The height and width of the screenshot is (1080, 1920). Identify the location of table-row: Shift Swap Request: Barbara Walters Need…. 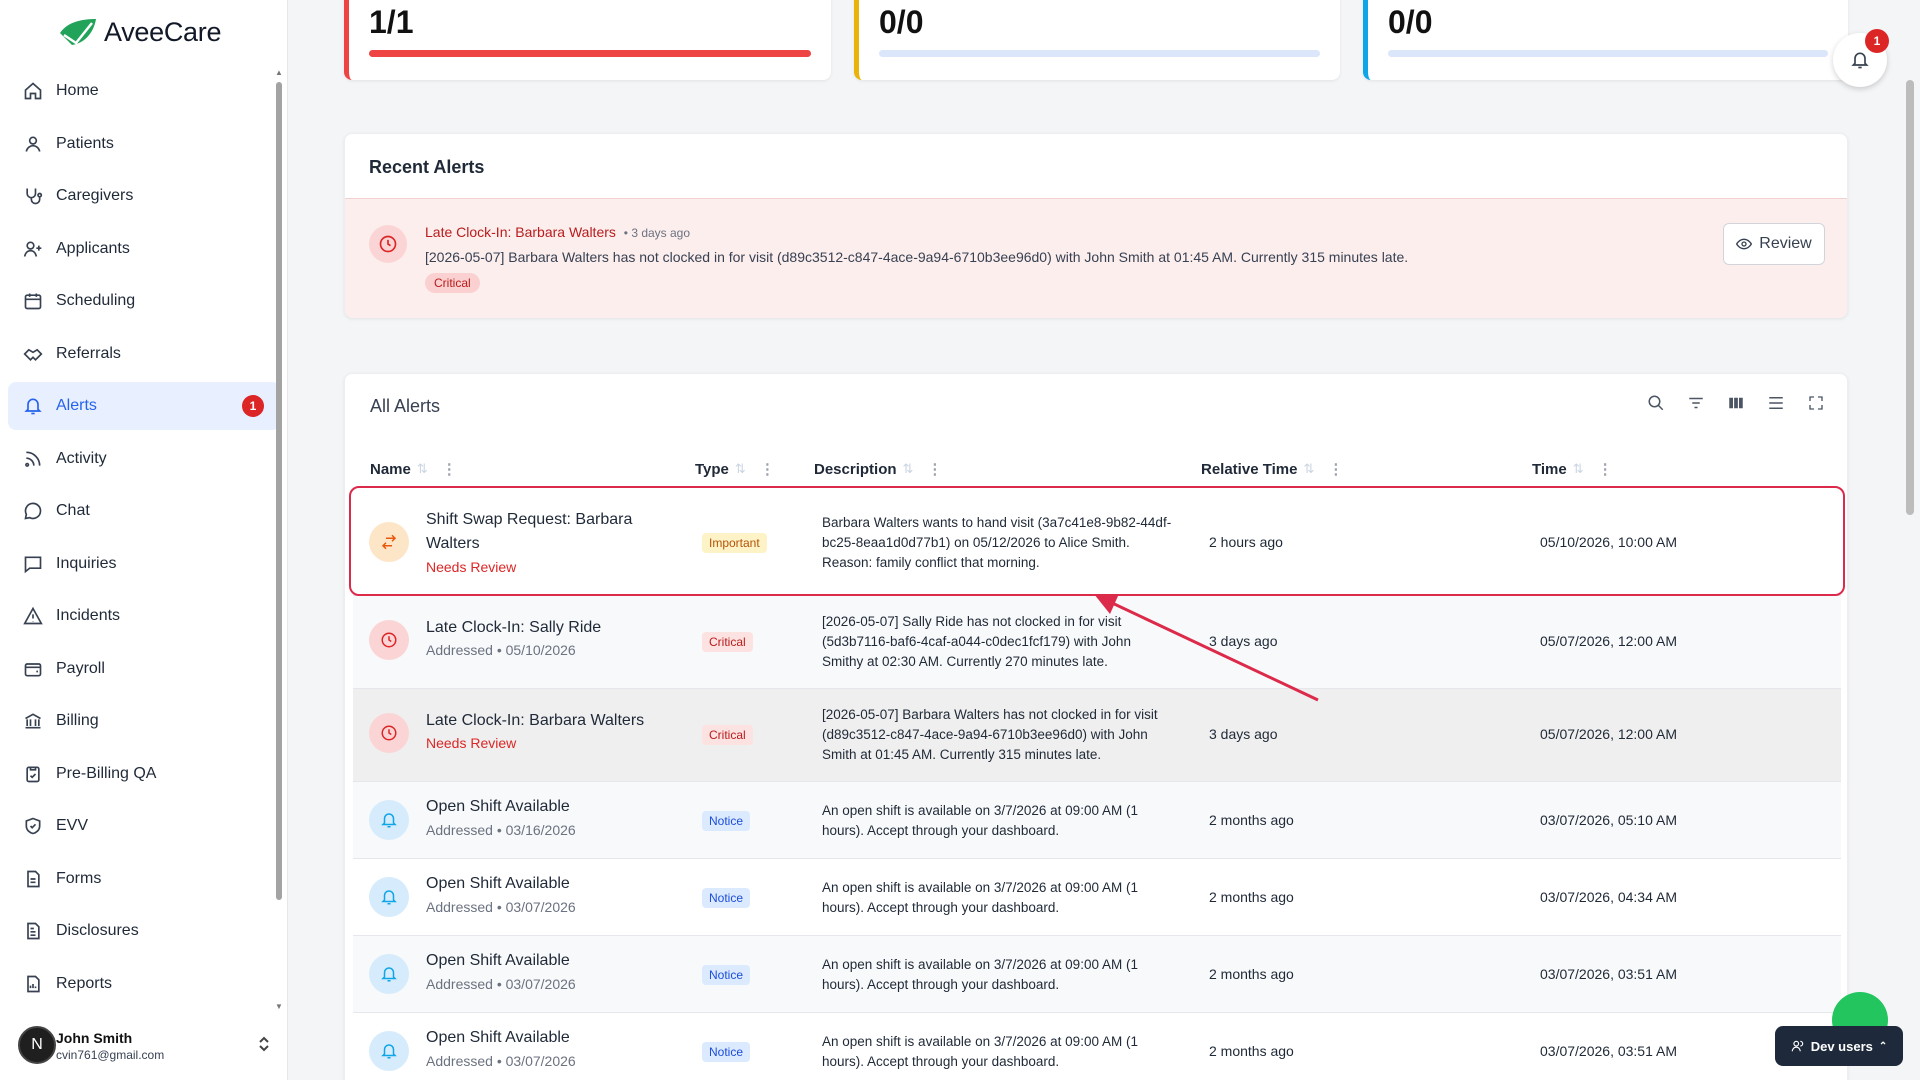
(1097, 542).